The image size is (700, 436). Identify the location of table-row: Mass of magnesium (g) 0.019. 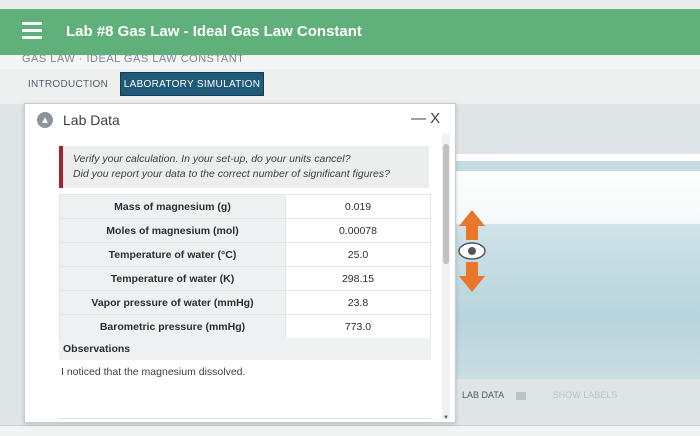
(245, 206).